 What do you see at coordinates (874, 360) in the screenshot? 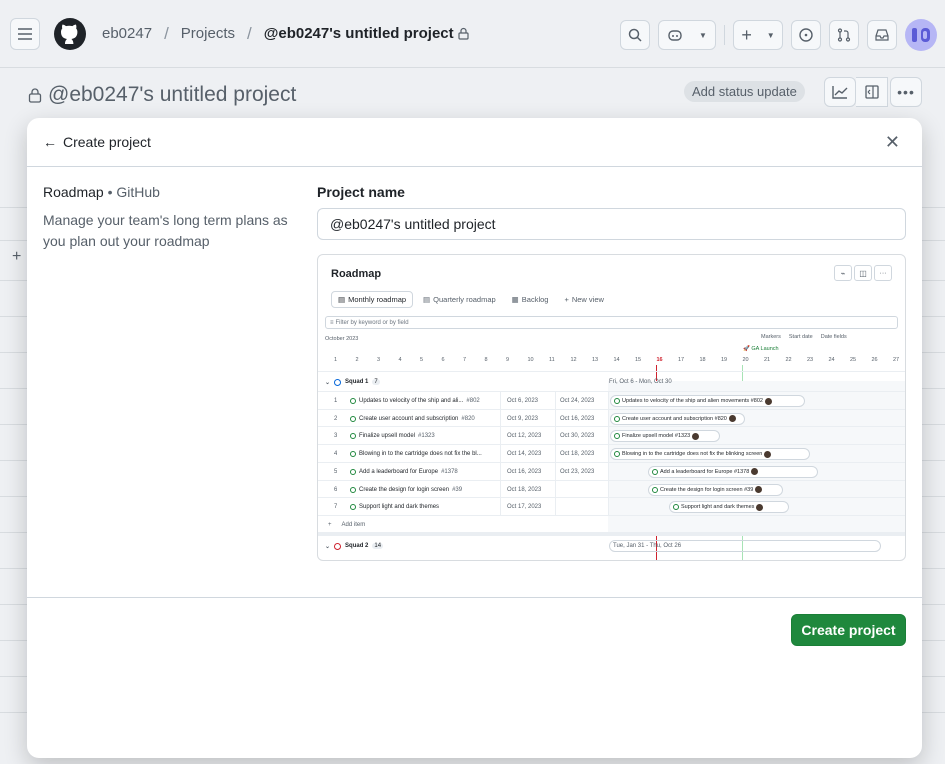
I see `preview-day-label: 26` at bounding box center [874, 360].